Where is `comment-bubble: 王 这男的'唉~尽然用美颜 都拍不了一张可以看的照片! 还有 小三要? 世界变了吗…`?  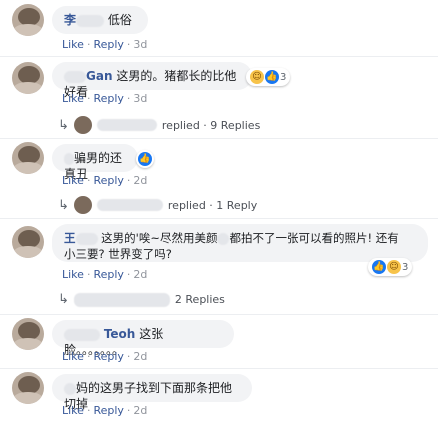 comment-bubble: 王 这男的'唉~尽然用美颜 都拍不了一张可以看的照片! 还有 小三要? 世界变了吗… is located at coordinates (240, 243).